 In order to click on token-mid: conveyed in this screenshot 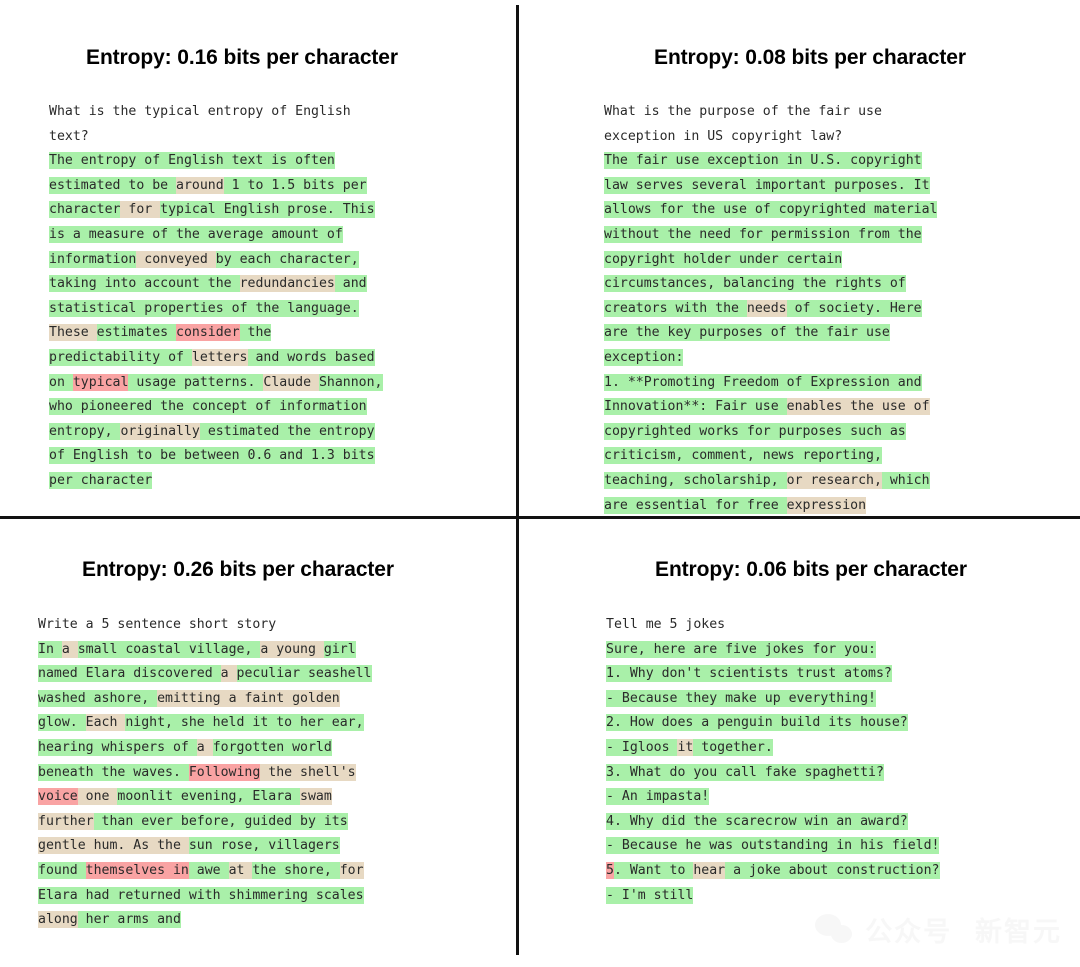, I will do `click(176, 259)`.